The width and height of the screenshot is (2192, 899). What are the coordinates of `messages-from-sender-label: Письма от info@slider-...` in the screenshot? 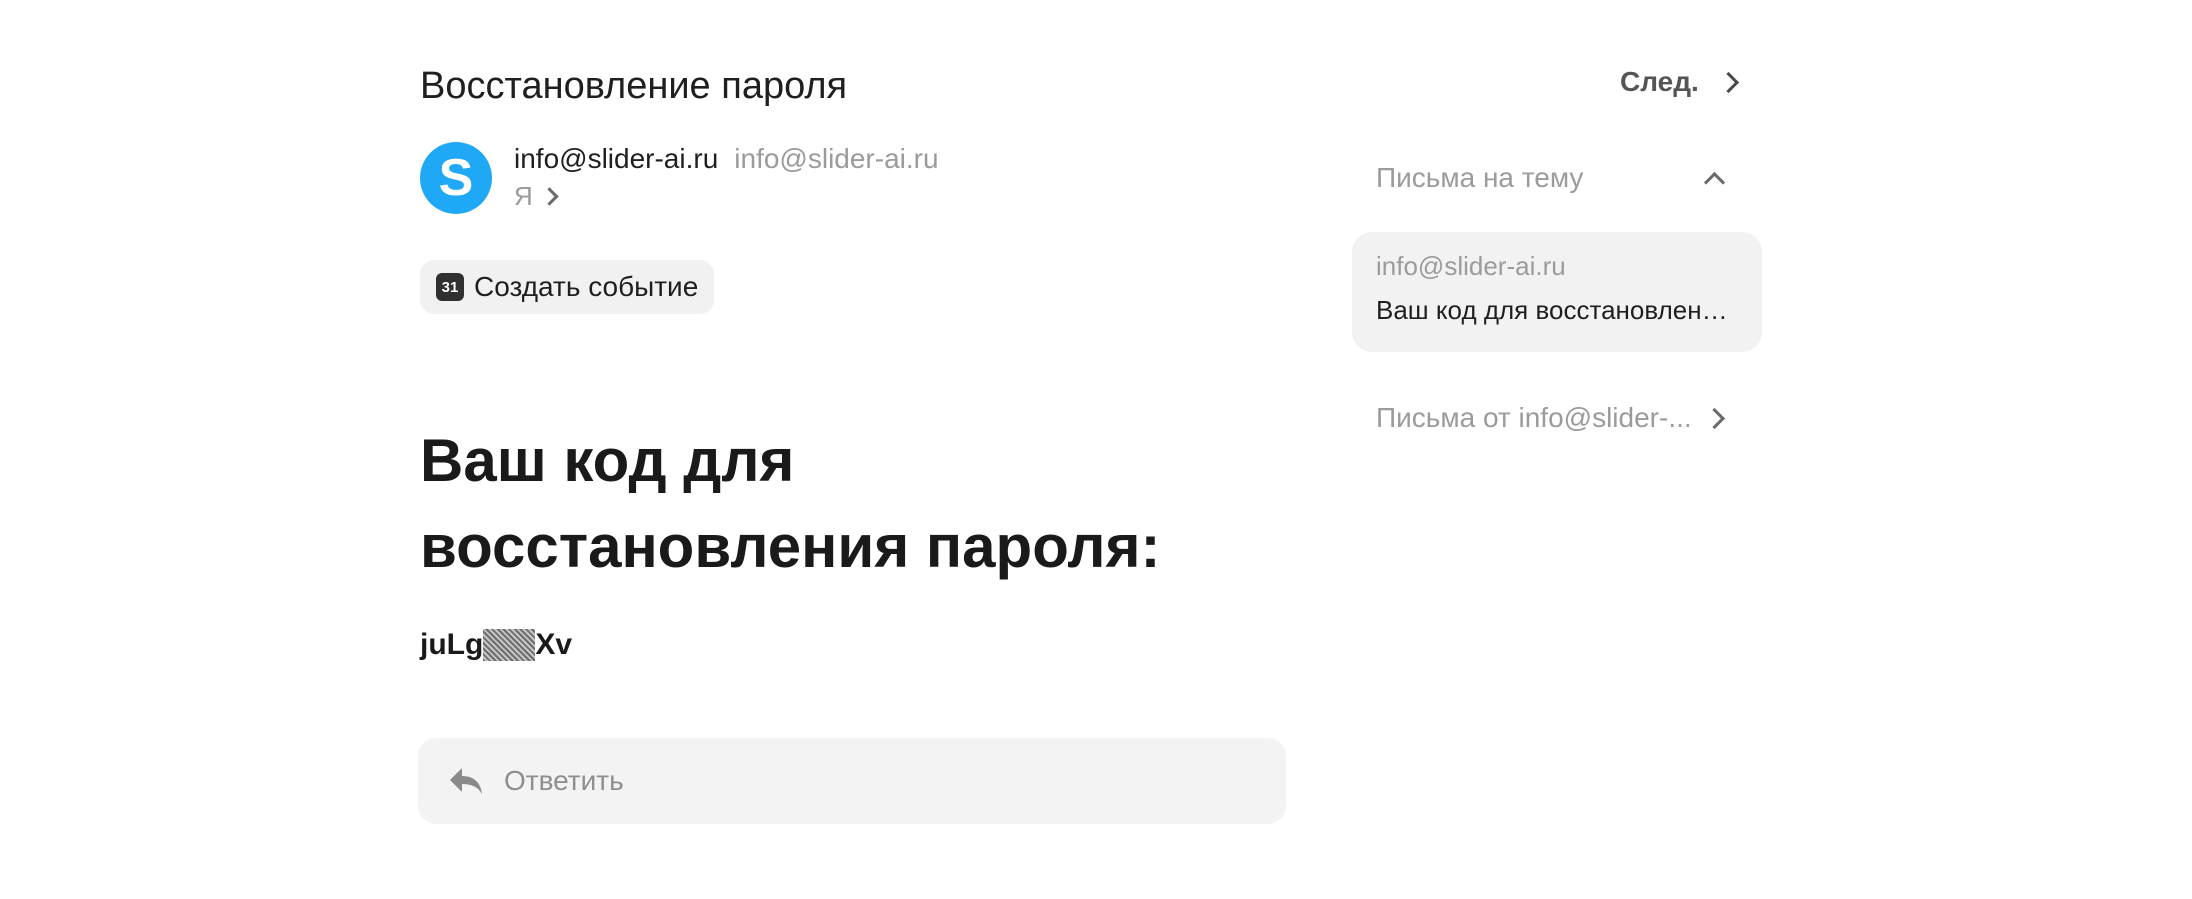 It's located at (1534, 417).